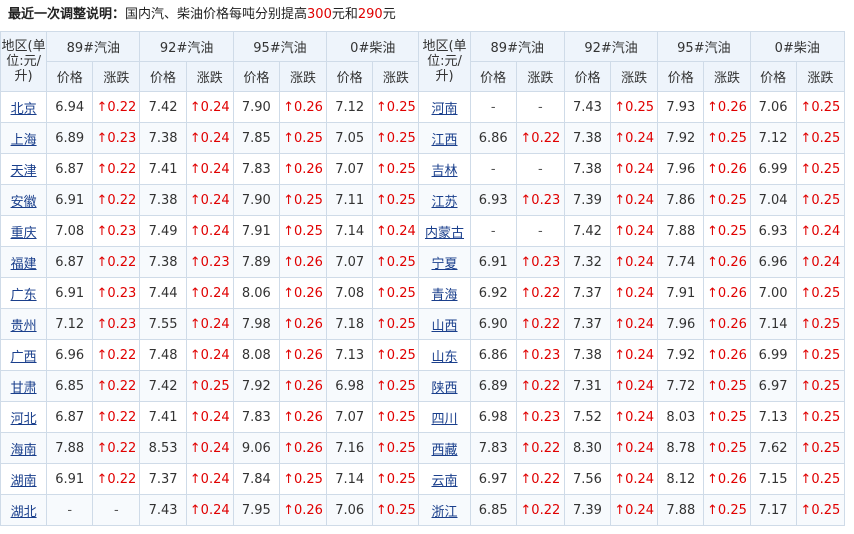 Image resolution: width=854 pixels, height=534 pixels. What do you see at coordinates (681, 200) in the screenshot?
I see `price-cell: 7.86` at bounding box center [681, 200].